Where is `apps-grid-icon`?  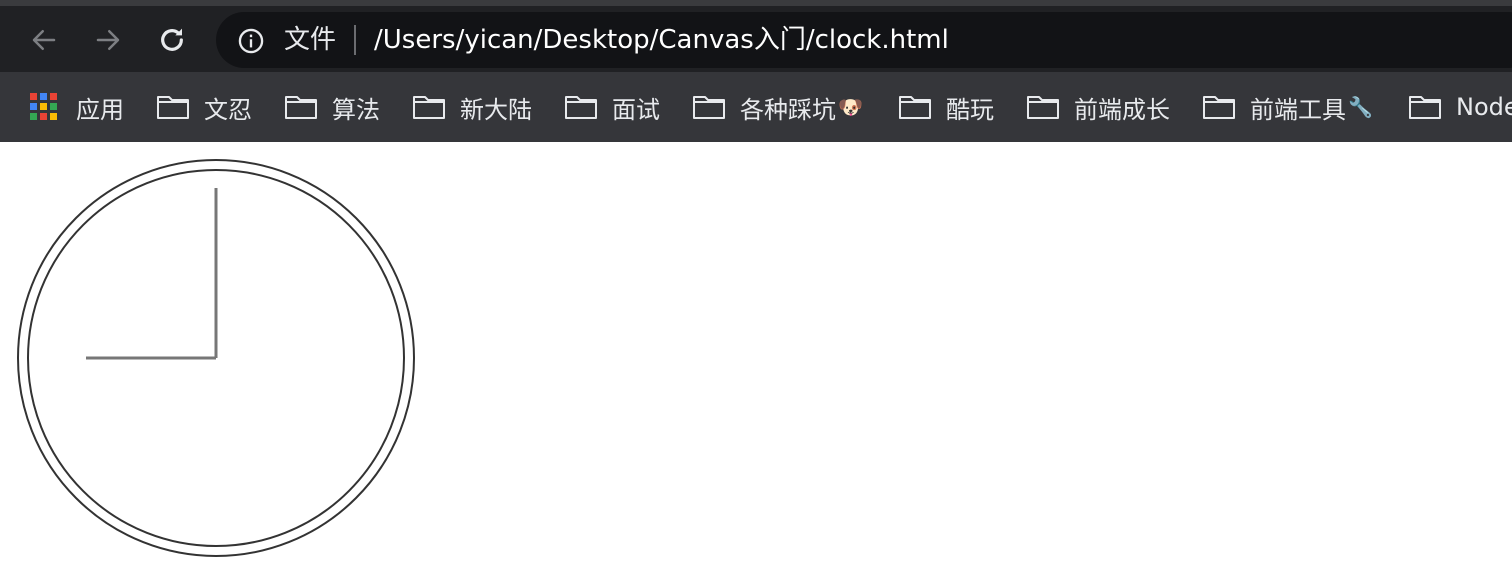
apps-grid-icon is located at coordinates (44, 107).